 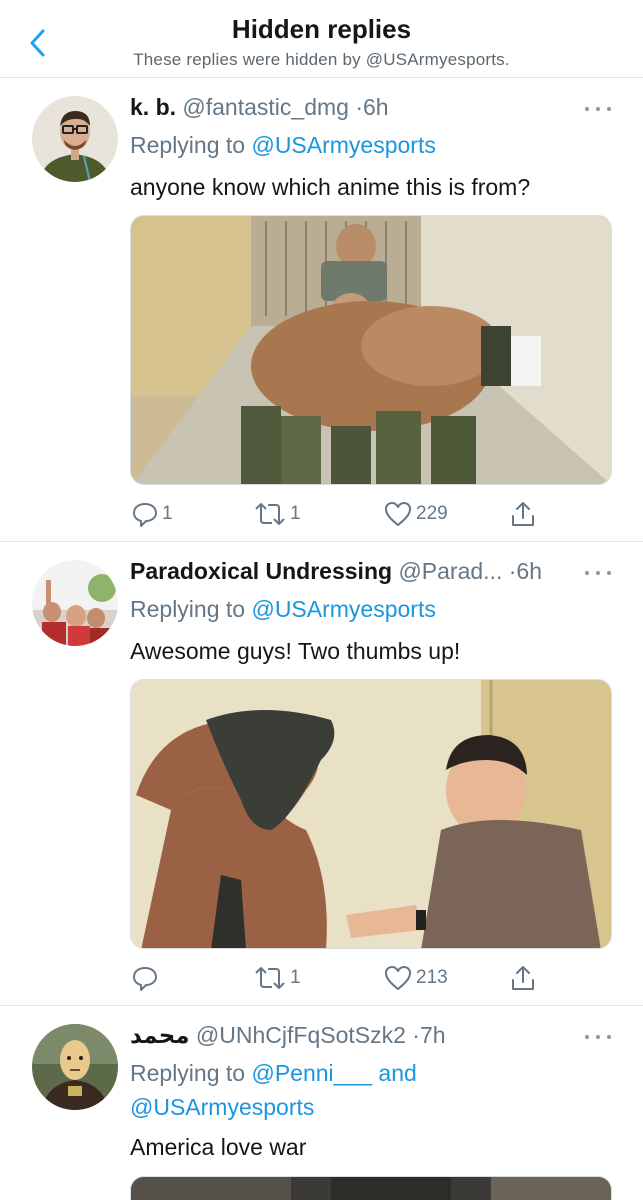 What do you see at coordinates (311, 1073) in the screenshot?
I see `replying-to-link: @Penni___` at bounding box center [311, 1073].